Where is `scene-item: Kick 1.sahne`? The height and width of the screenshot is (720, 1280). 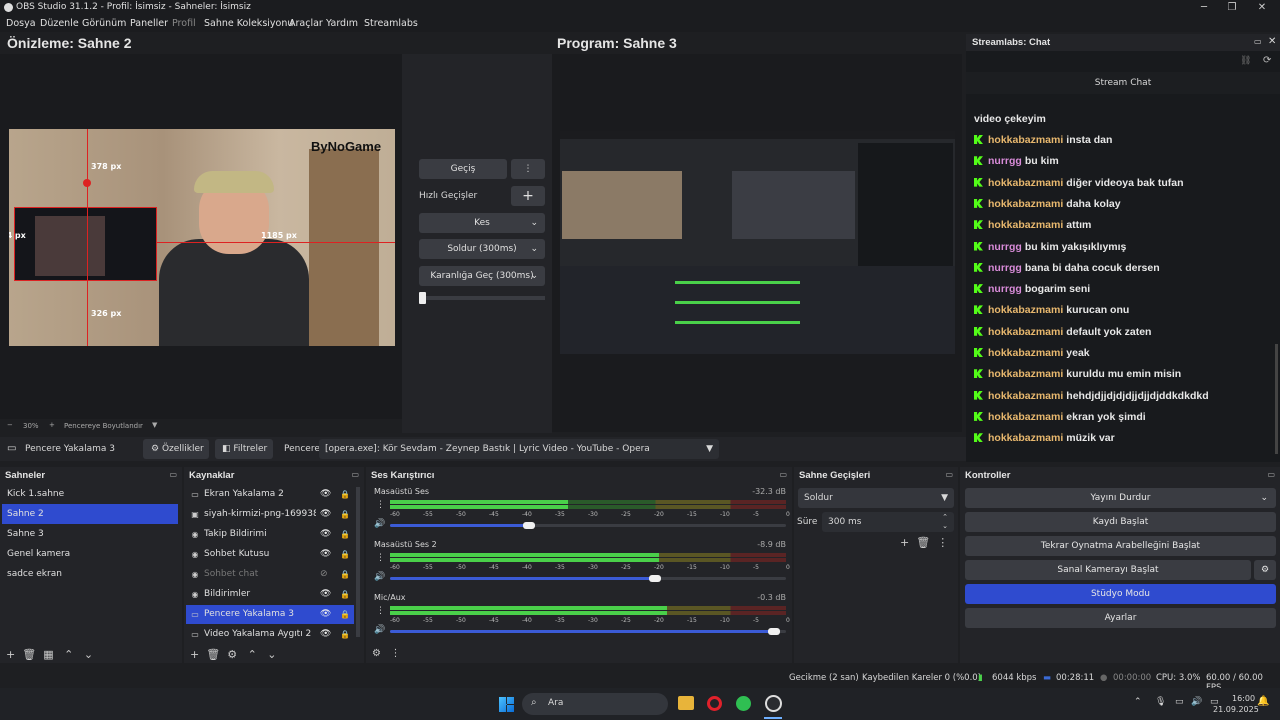 scene-item: Kick 1.sahne is located at coordinates (90, 494).